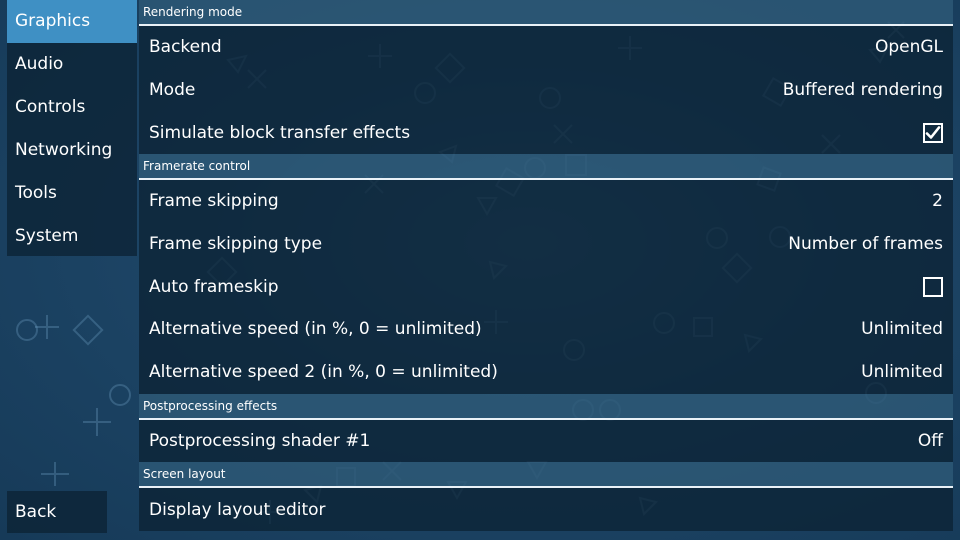  Describe the element at coordinates (546, 133) in the screenshot. I see `setting-simulate-block-transfer: Simulate block transfer effects` at that location.